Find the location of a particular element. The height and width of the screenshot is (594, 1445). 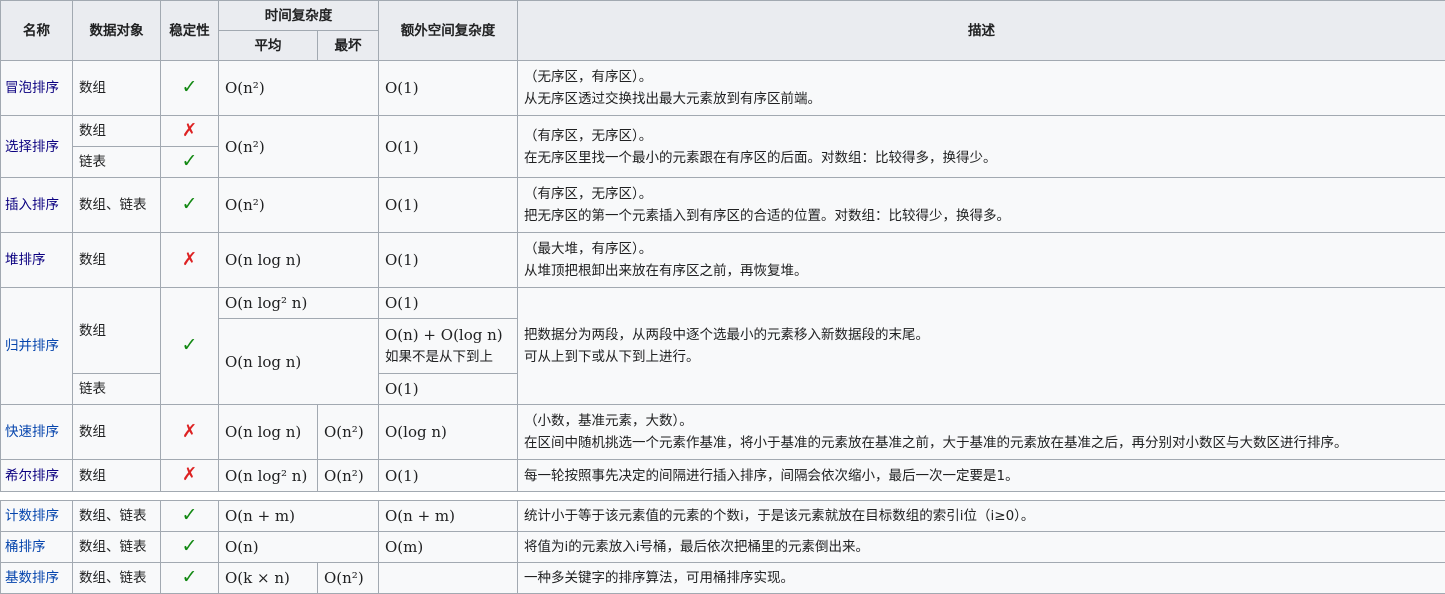

space-complexity: O(m) is located at coordinates (448, 547).